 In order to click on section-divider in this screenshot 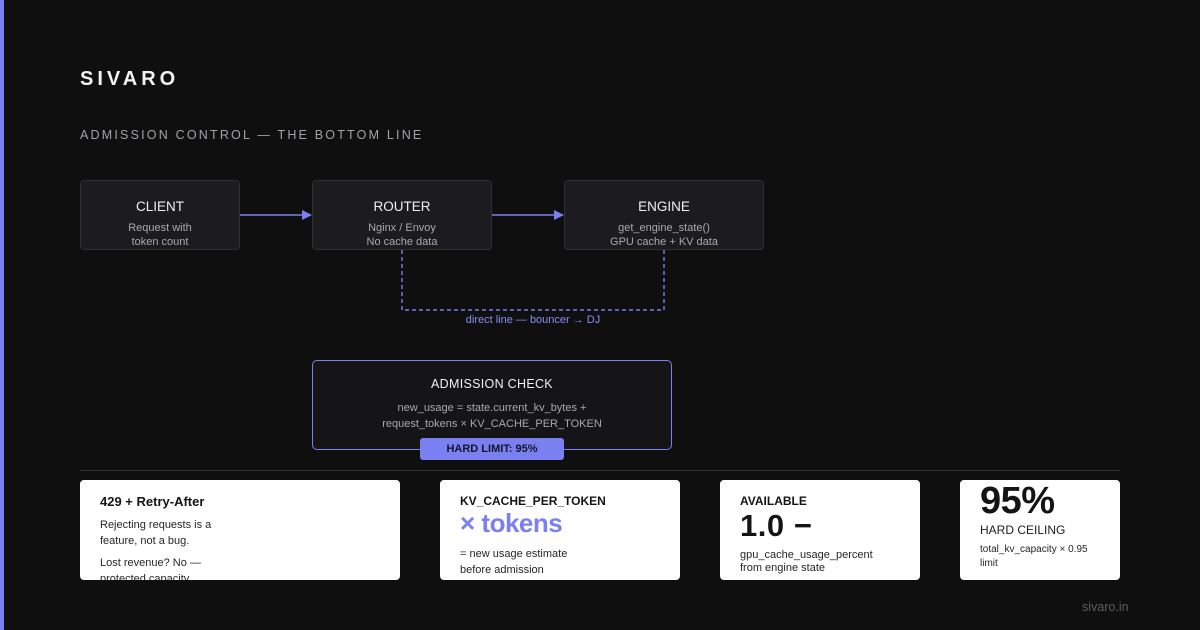, I will do `click(600, 470)`.